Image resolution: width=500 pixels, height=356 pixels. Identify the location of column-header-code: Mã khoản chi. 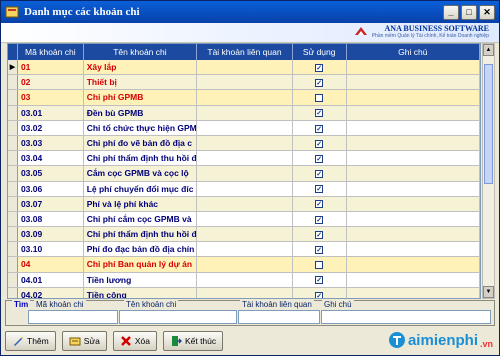
(51, 52).